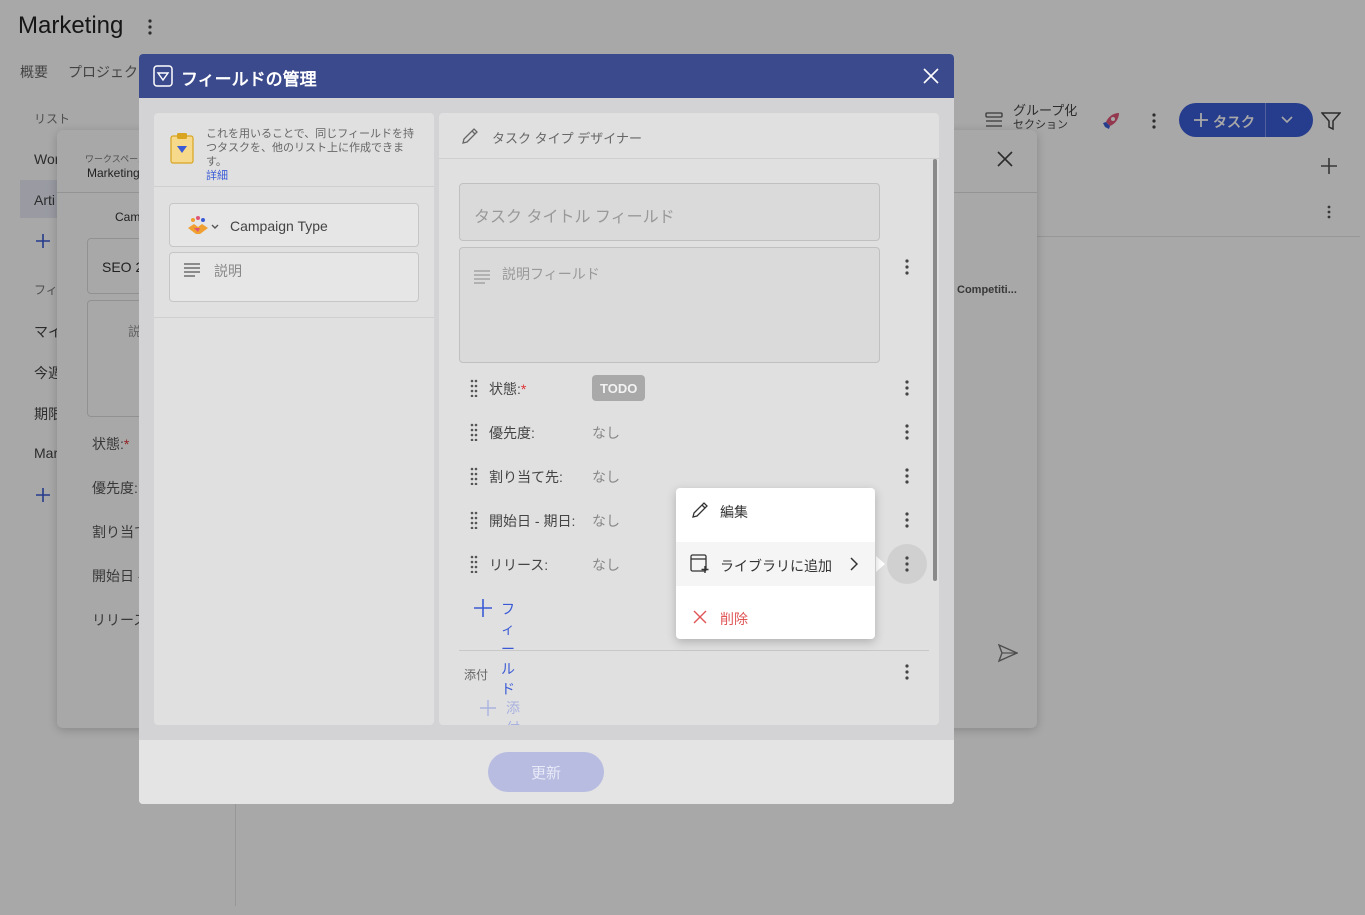 The width and height of the screenshot is (1365, 915). What do you see at coordinates (526, 477) in the screenshot?
I see `field-label: 割り当て先:` at bounding box center [526, 477].